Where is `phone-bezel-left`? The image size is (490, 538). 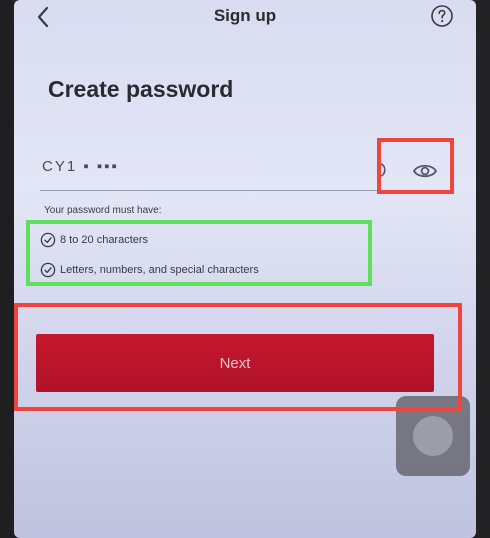 phone-bezel-left is located at coordinates (7, 269).